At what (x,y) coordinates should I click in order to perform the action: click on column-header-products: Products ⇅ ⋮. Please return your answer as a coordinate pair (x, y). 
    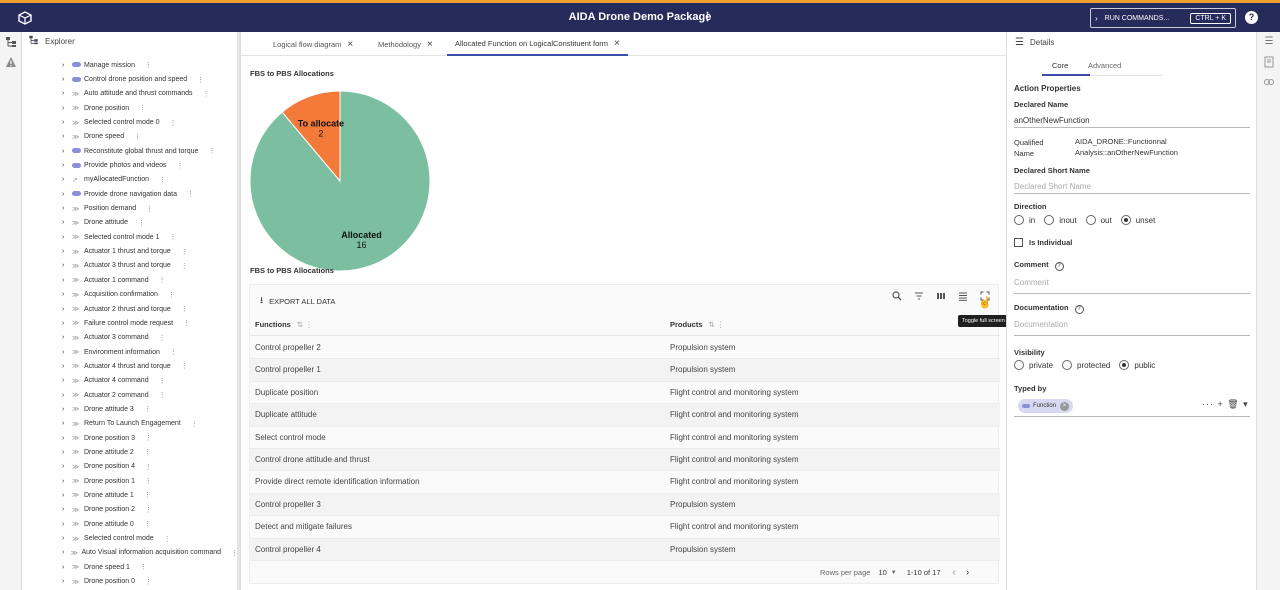
    Looking at the image, I should click on (697, 324).